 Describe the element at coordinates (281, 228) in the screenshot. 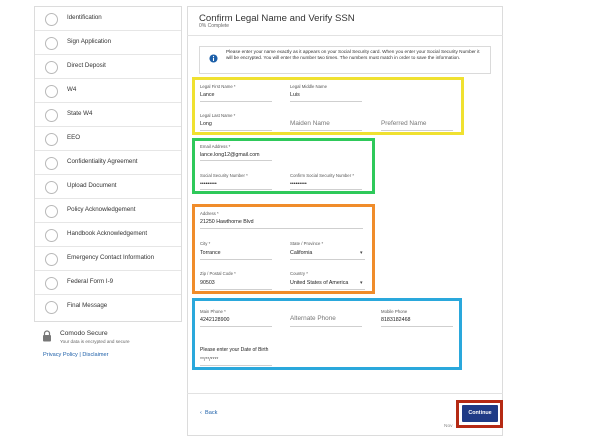

I see `address-underline` at that location.